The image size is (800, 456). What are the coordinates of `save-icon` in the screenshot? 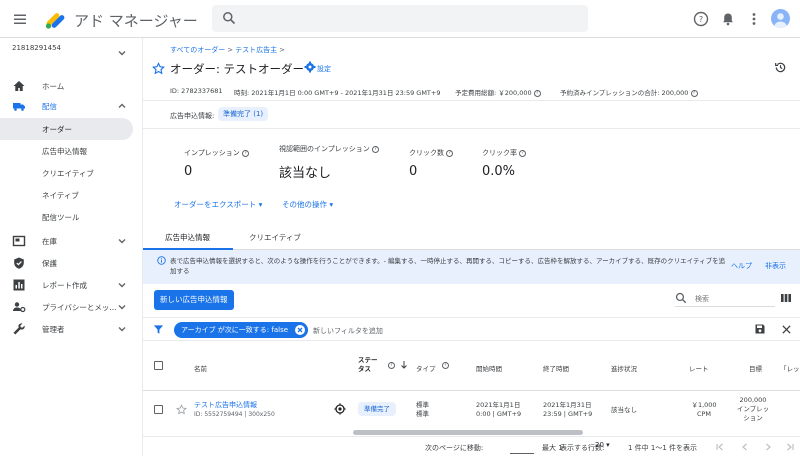 It's located at (760, 329).